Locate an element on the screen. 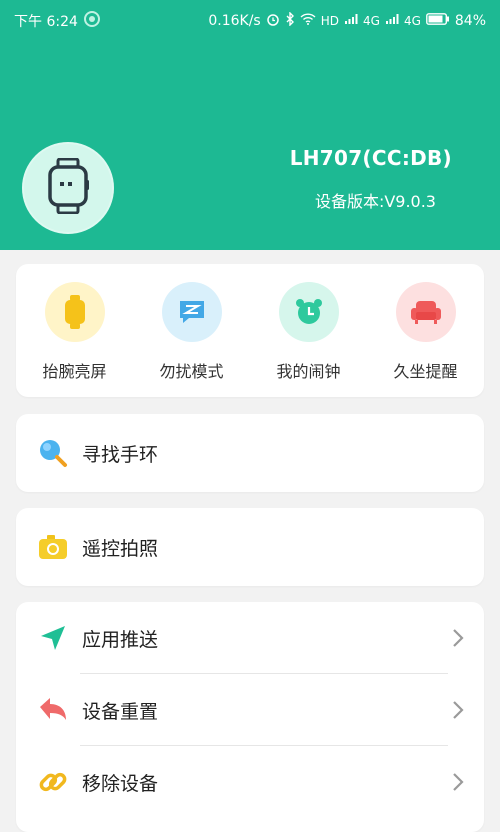 The width and height of the screenshot is (500, 832). remove-device-label: 移除设备 is located at coordinates (120, 783).